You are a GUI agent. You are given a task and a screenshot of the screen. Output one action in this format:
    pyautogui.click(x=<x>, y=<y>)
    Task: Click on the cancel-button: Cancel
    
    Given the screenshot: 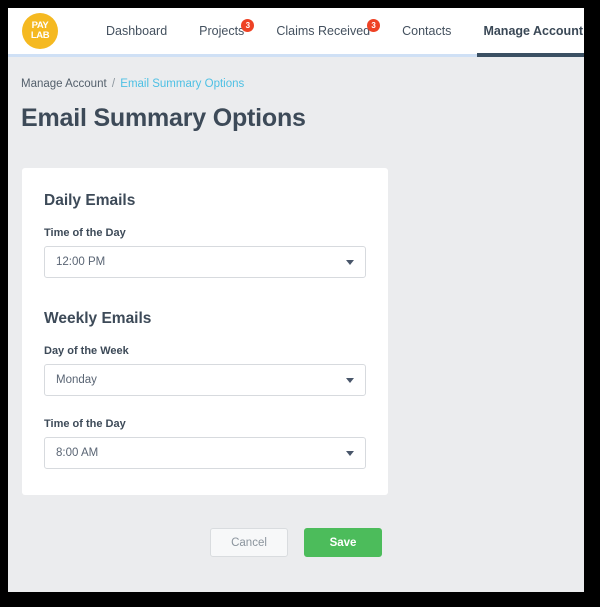 What is the action you would take?
    pyautogui.click(x=249, y=542)
    